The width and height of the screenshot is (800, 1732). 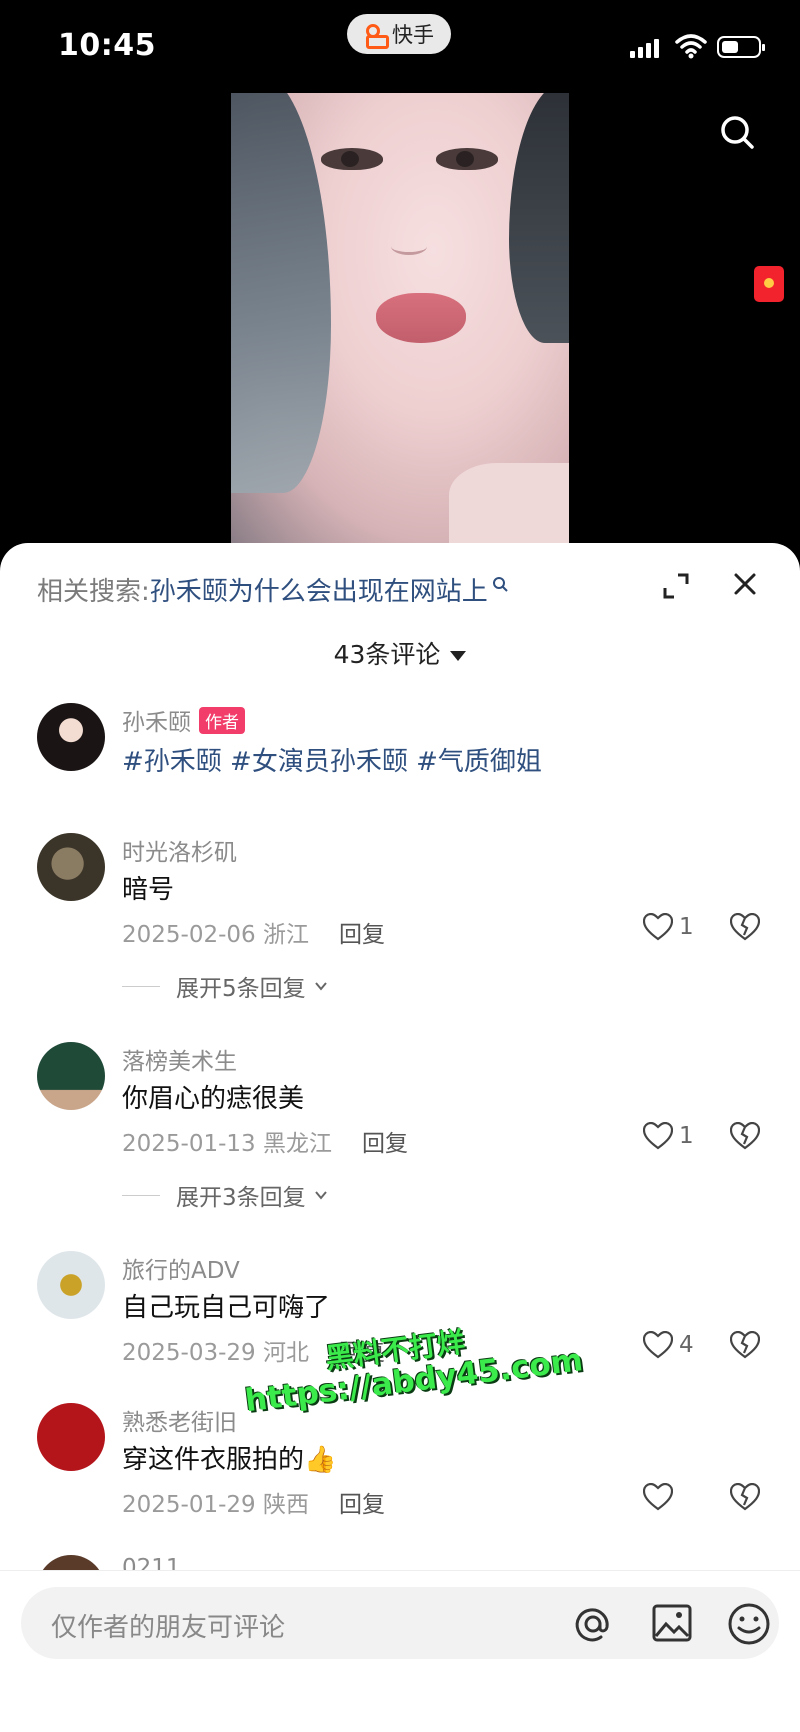 I want to click on comment-date: 2025-01-29 陕西, so click(x=215, y=1505).